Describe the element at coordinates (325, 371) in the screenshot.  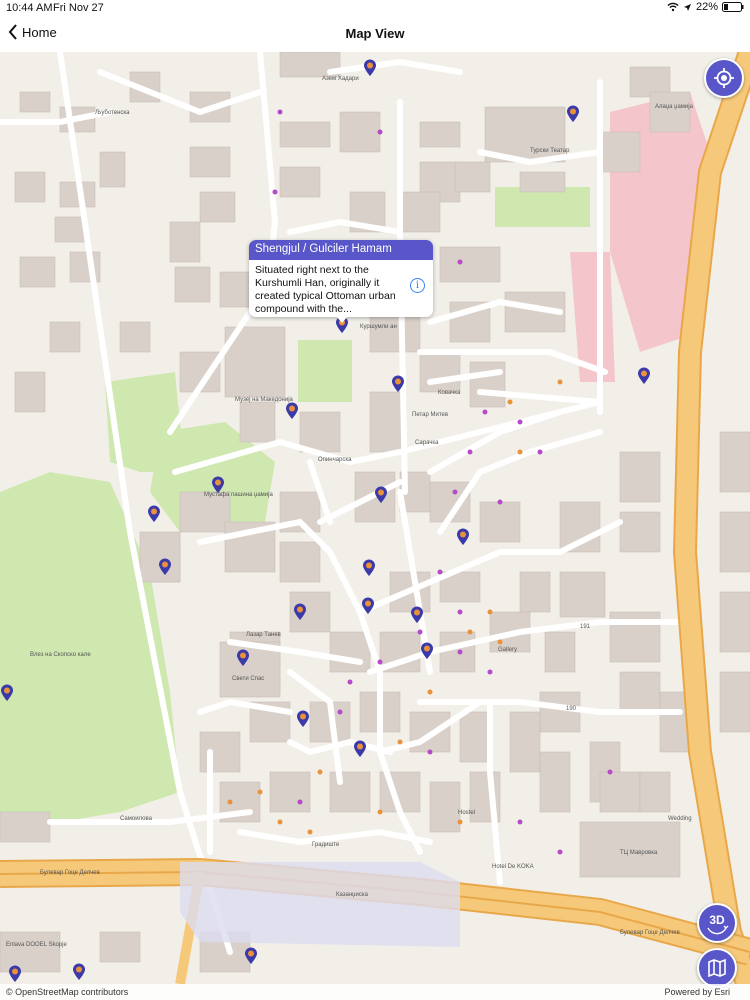
I see `park-plaza` at that location.